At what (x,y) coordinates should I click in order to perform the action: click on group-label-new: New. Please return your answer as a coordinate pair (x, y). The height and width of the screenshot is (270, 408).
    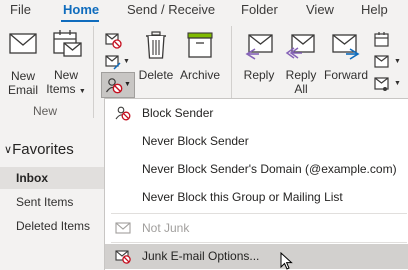
    Looking at the image, I should click on (44, 111).